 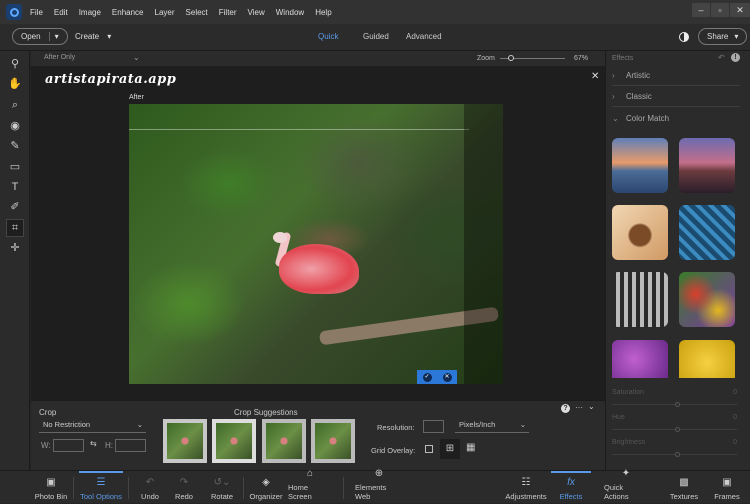 What do you see at coordinates (674, 454) in the screenshot?
I see `brightness-slider` at bounding box center [674, 454].